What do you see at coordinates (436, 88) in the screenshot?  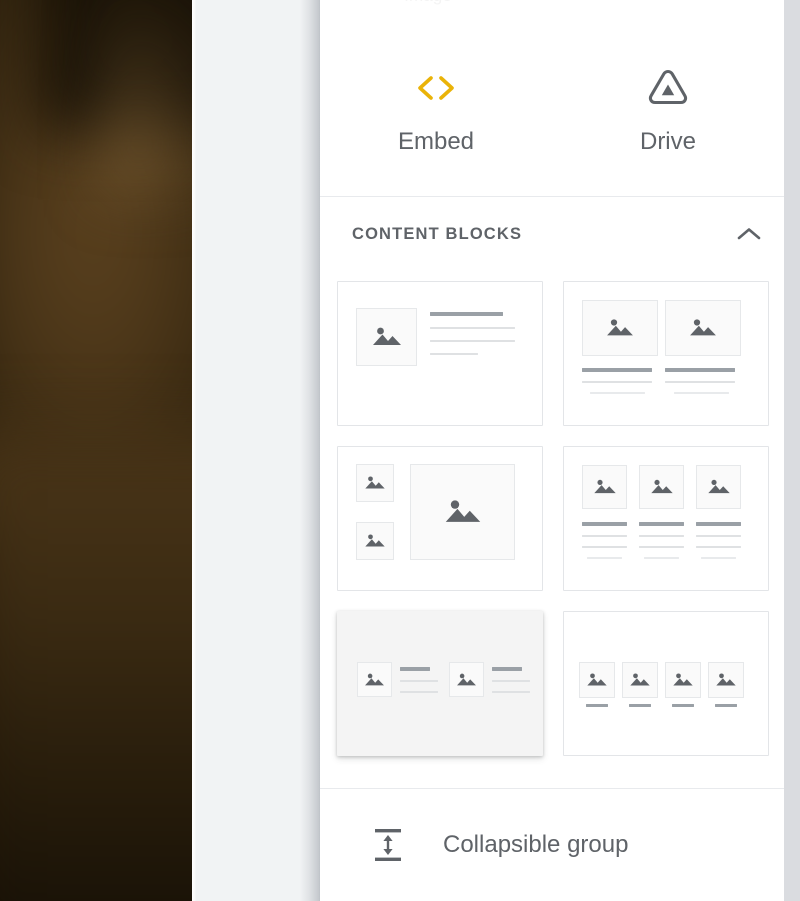 I see `code-brackets-icon` at bounding box center [436, 88].